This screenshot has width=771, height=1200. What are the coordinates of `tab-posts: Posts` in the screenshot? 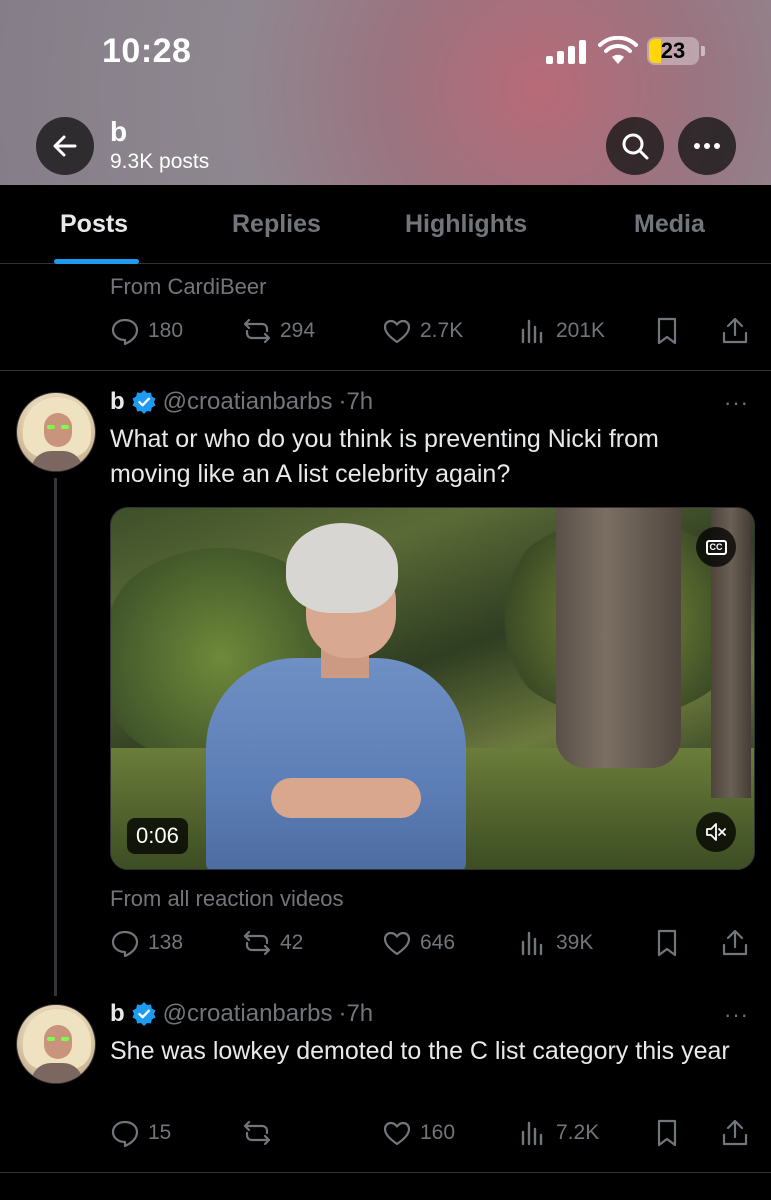 It's located at (94, 224).